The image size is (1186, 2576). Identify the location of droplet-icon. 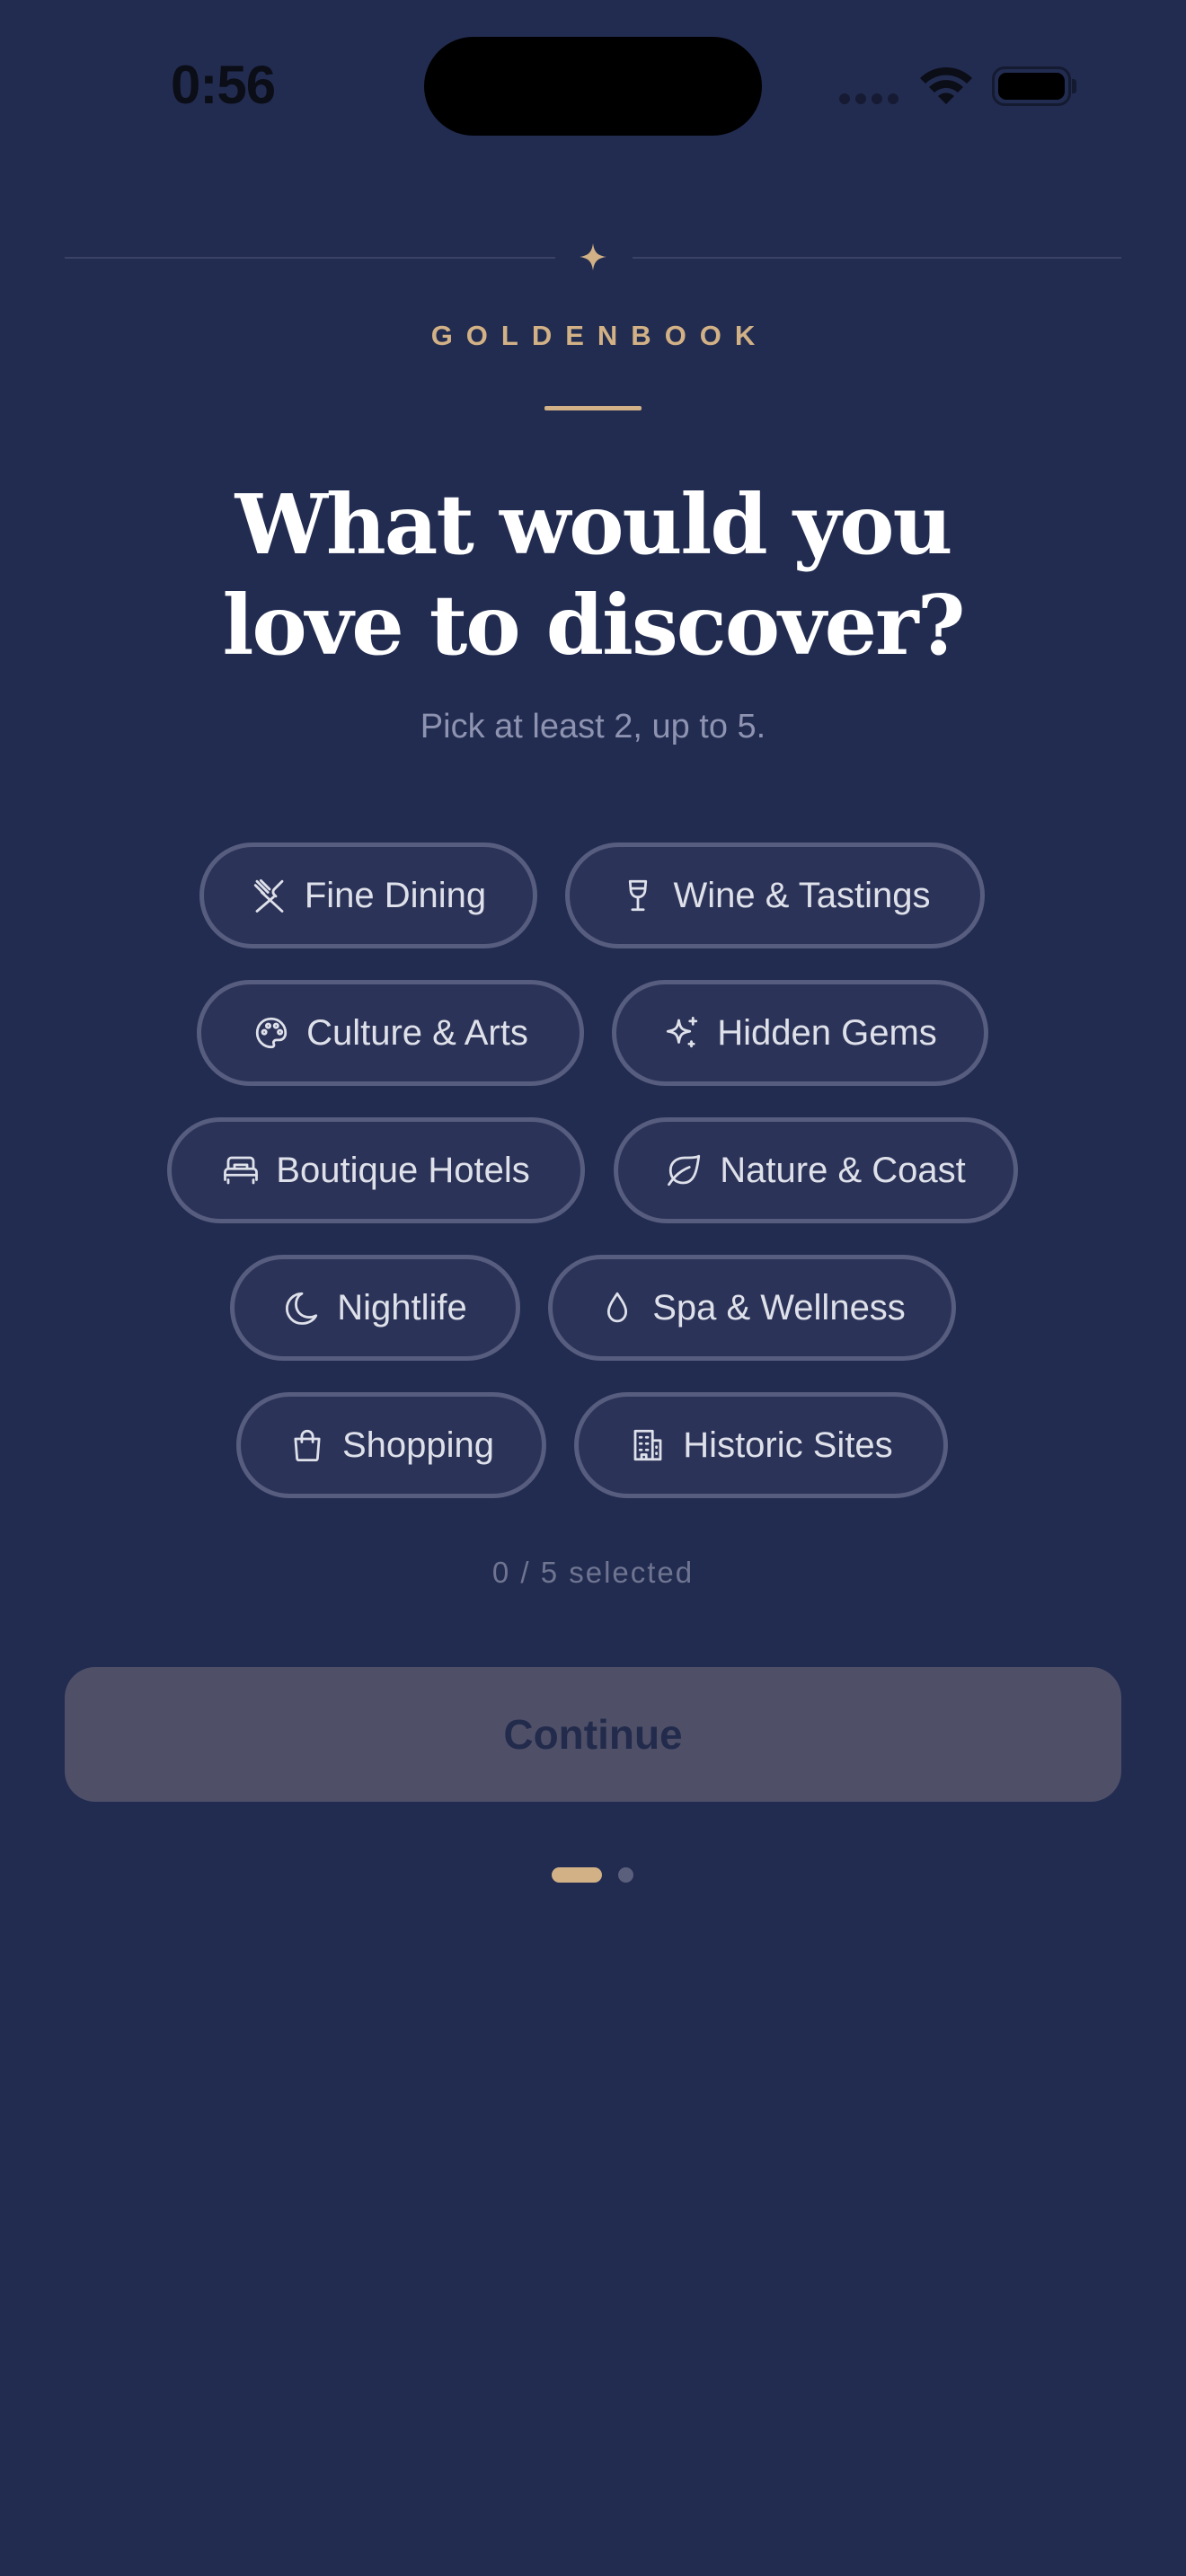
(617, 1307).